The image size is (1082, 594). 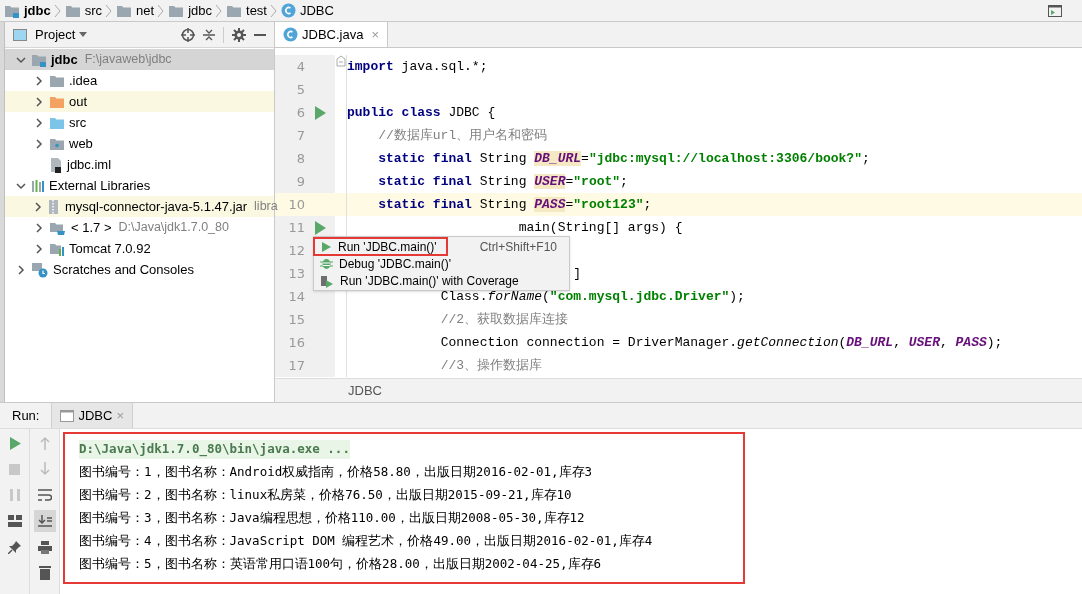 What do you see at coordinates (332, 518) in the screenshot?
I see `console-output: 图书编号：3，图书名称：Java编程思想，价格110.00，出版日期2008-05-30,库存12` at bounding box center [332, 518].